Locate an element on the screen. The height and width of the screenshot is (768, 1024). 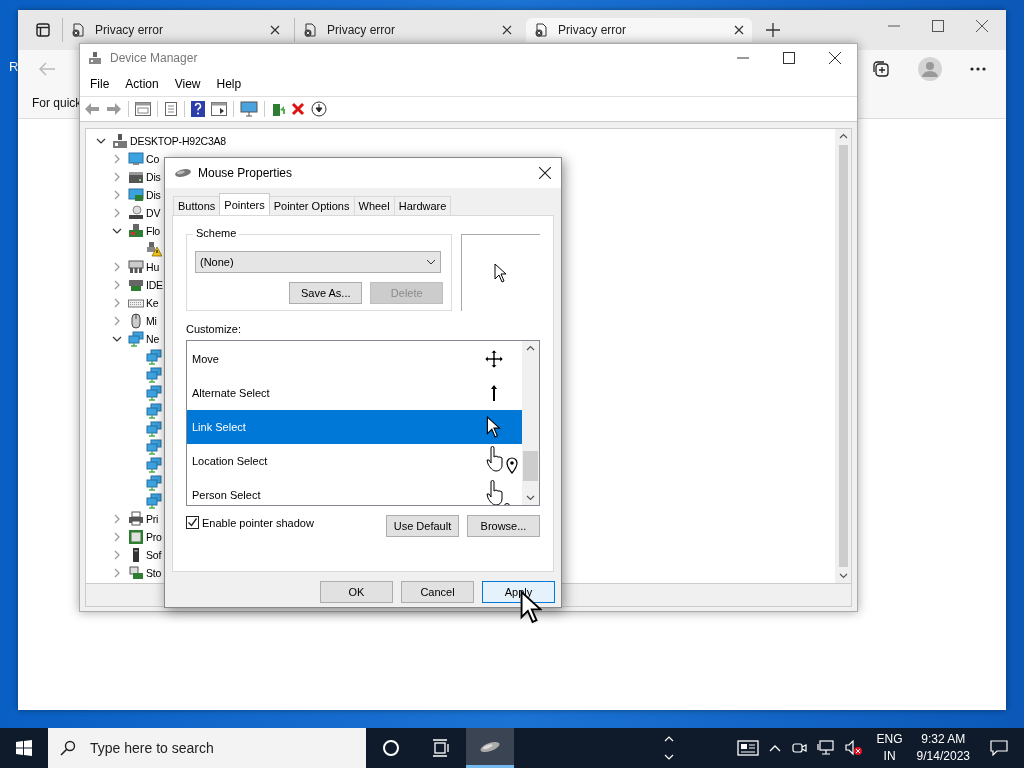
clock-time: 9:32 AM is located at coordinates (943, 739).